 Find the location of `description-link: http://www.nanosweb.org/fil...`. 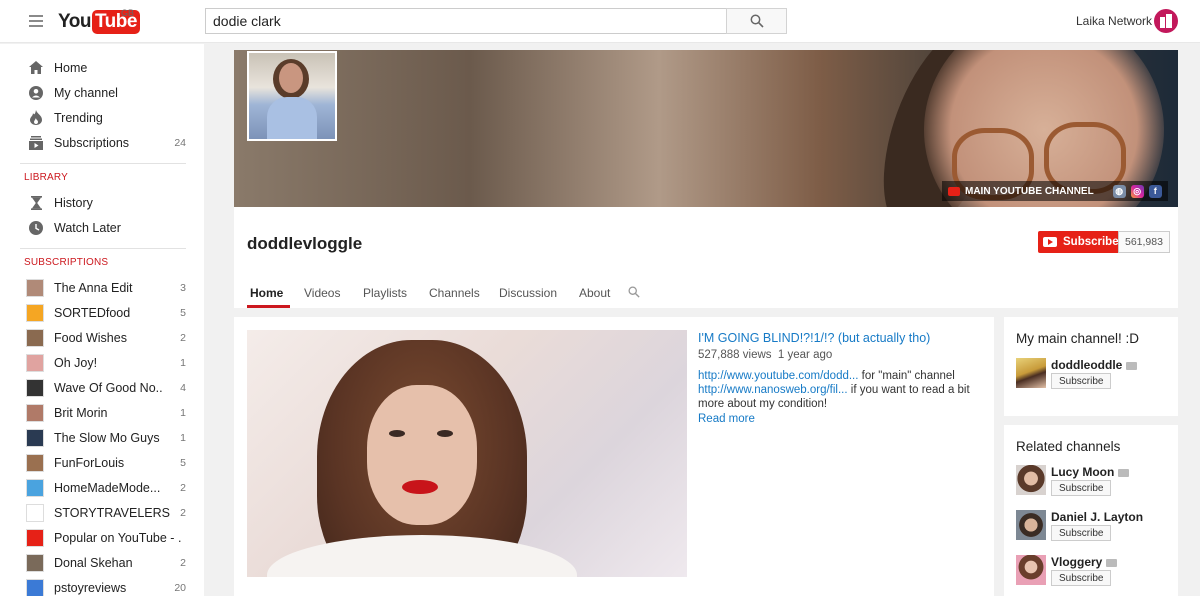

description-link: http://www.nanosweb.org/fil... is located at coordinates (773, 390).